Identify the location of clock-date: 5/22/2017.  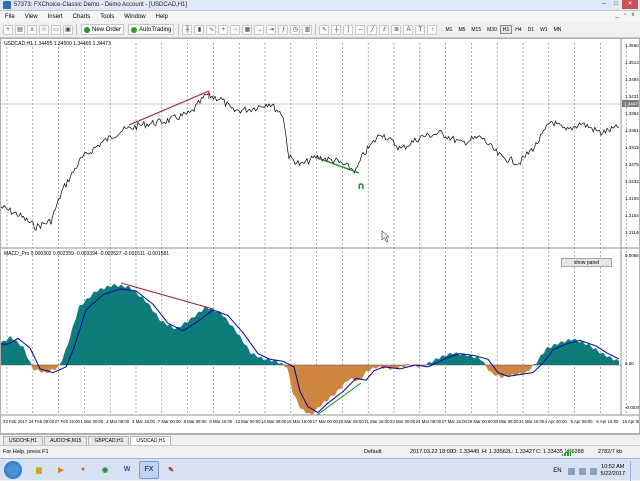
(612, 474).